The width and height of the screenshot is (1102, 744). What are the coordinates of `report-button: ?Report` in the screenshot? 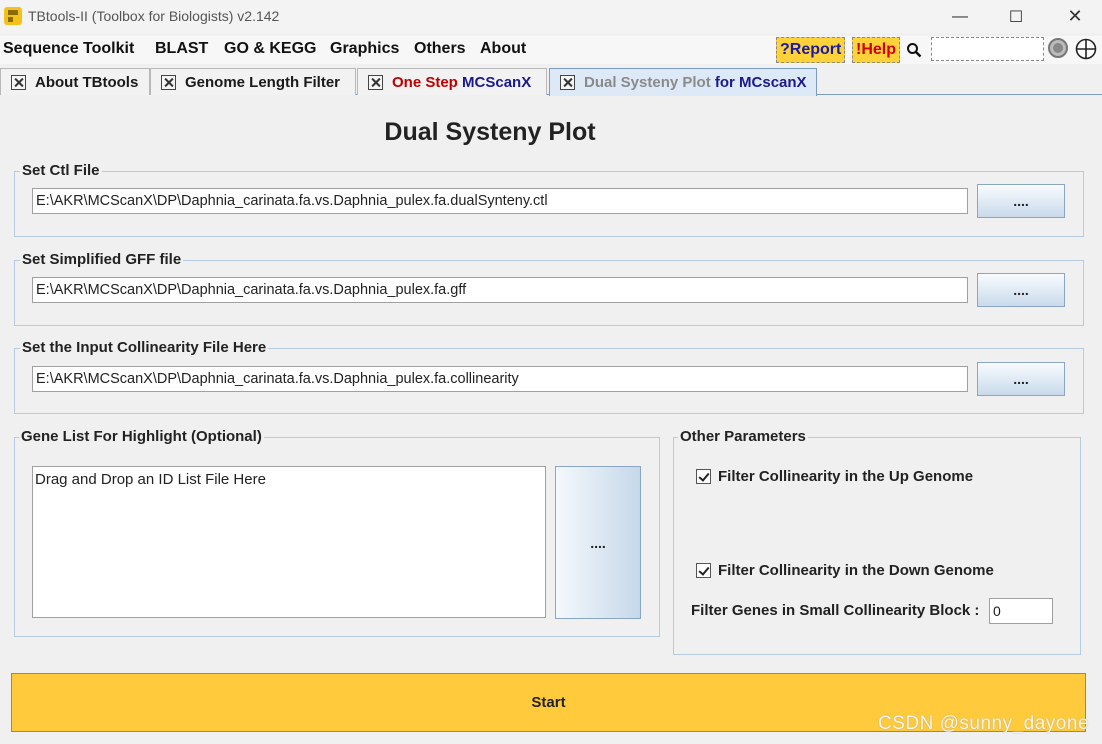 It's located at (811, 50).